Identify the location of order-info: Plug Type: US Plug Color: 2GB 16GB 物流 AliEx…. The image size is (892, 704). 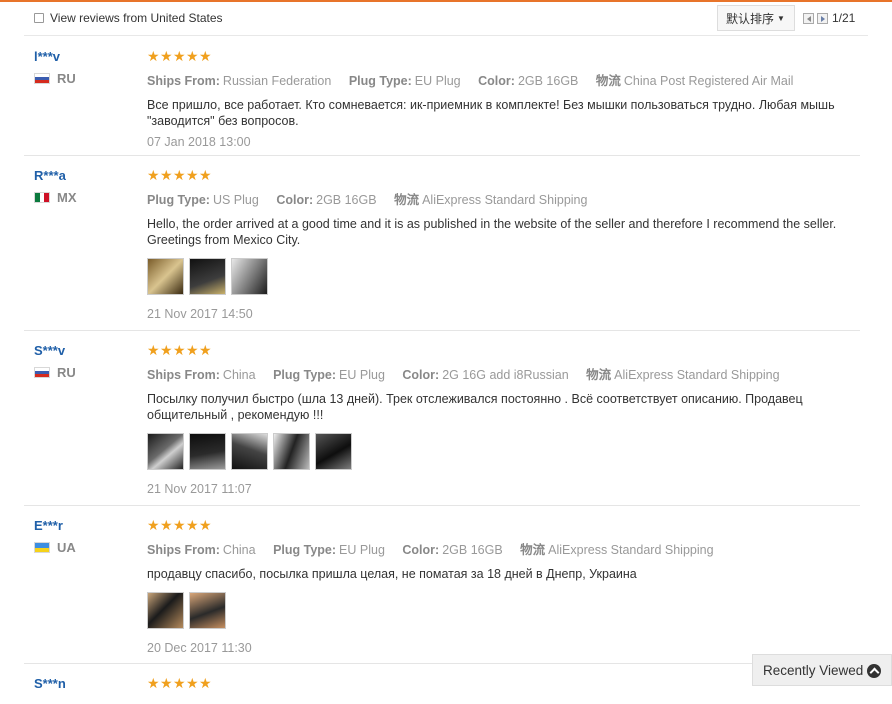
(497, 198).